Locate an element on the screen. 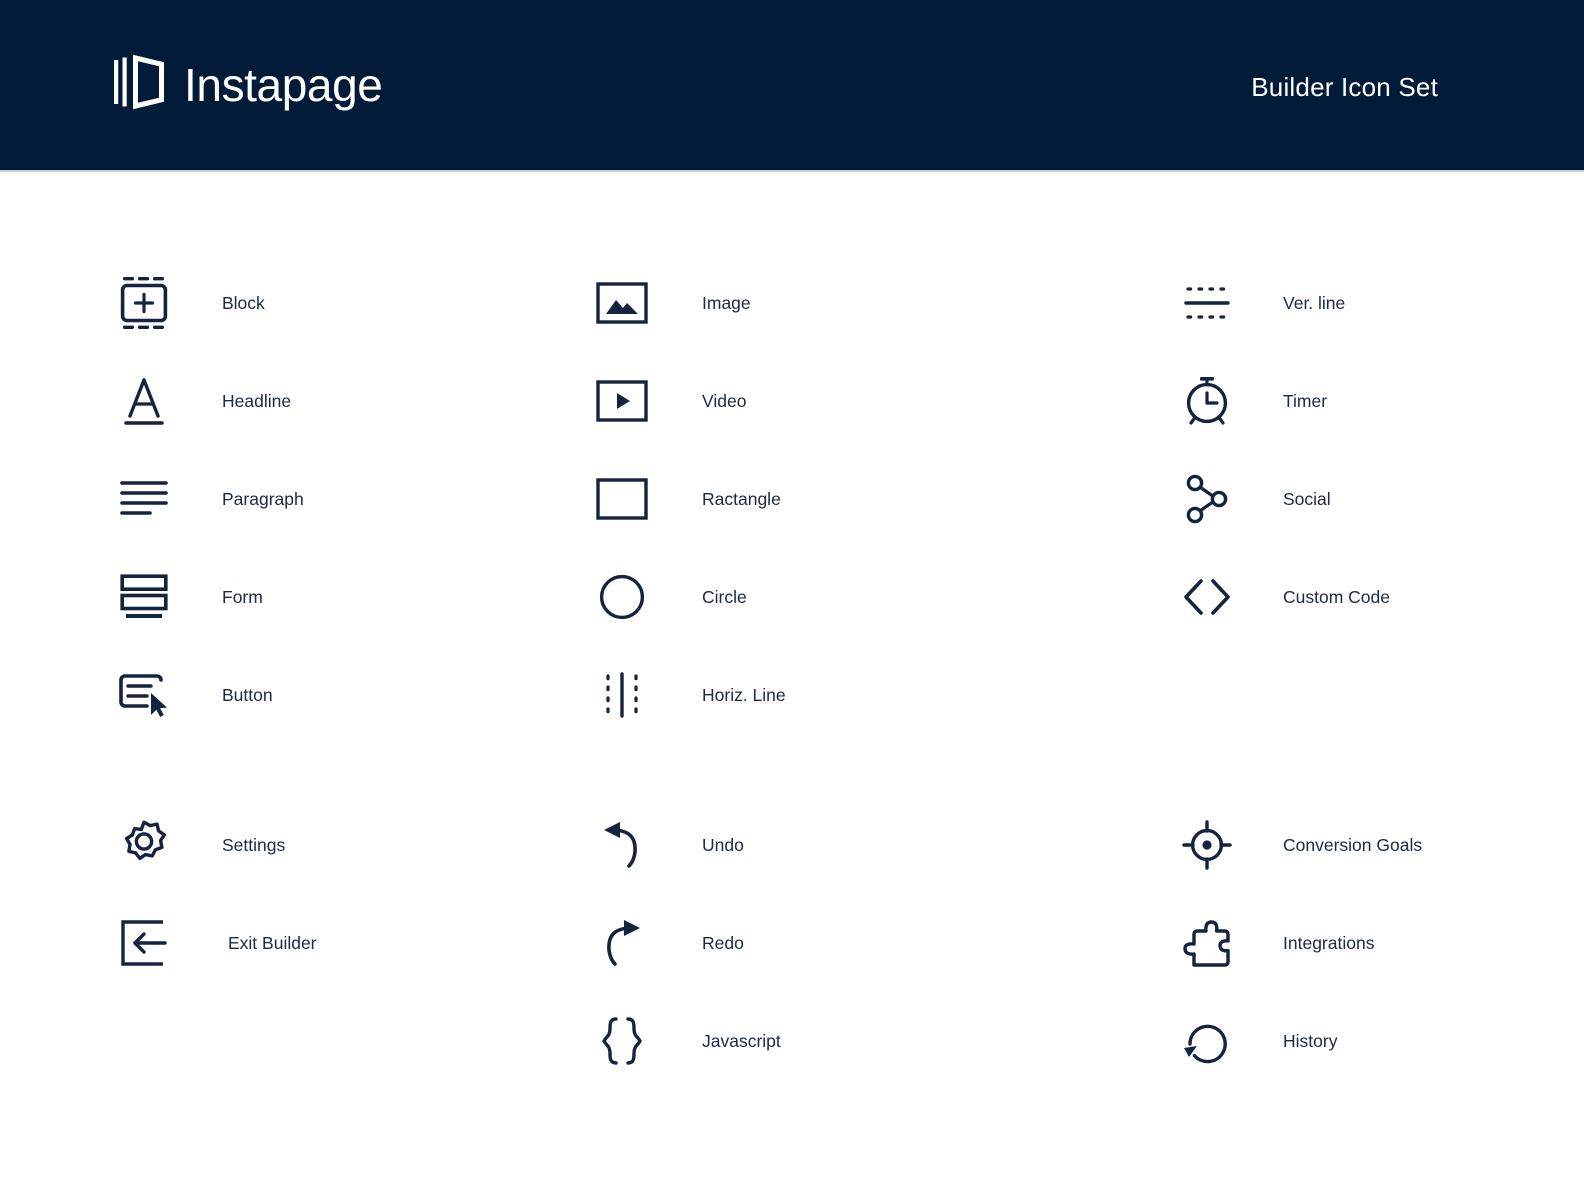 The image size is (1584, 1188). social-share-icon is located at coordinates (1207, 499).